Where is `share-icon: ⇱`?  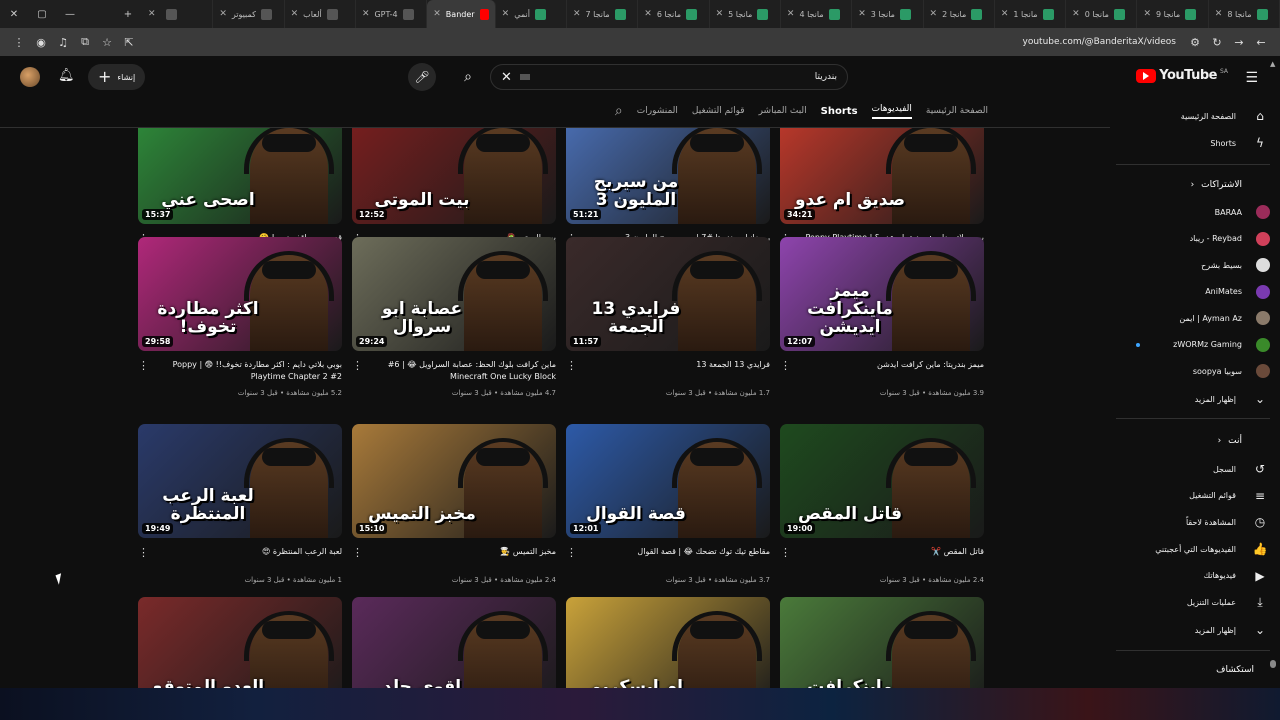 share-icon: ⇱ is located at coordinates (129, 42).